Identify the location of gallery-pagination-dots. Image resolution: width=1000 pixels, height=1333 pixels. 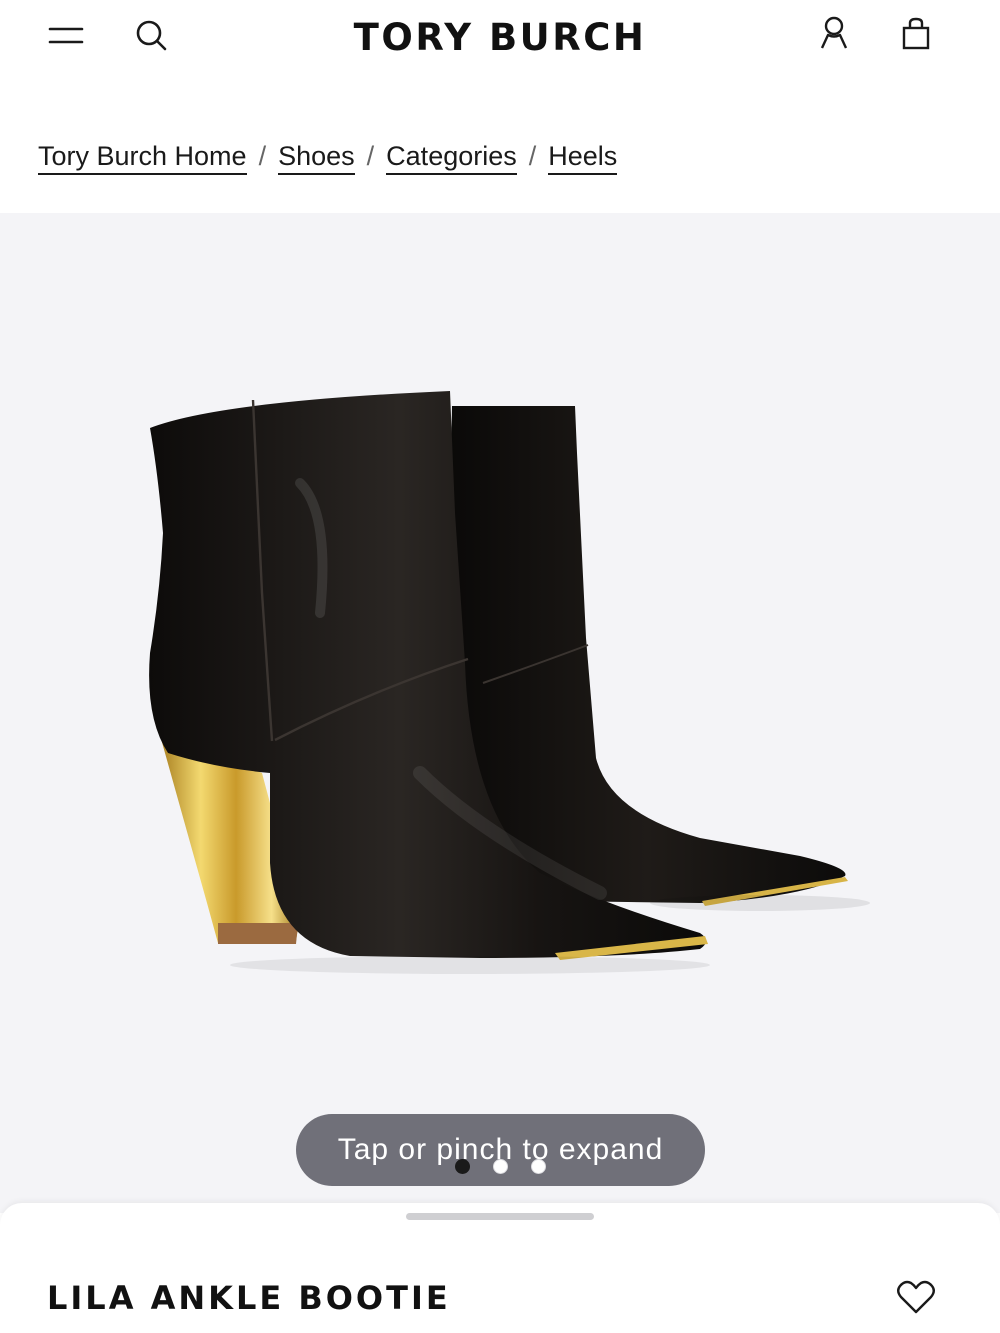
(505, 1167).